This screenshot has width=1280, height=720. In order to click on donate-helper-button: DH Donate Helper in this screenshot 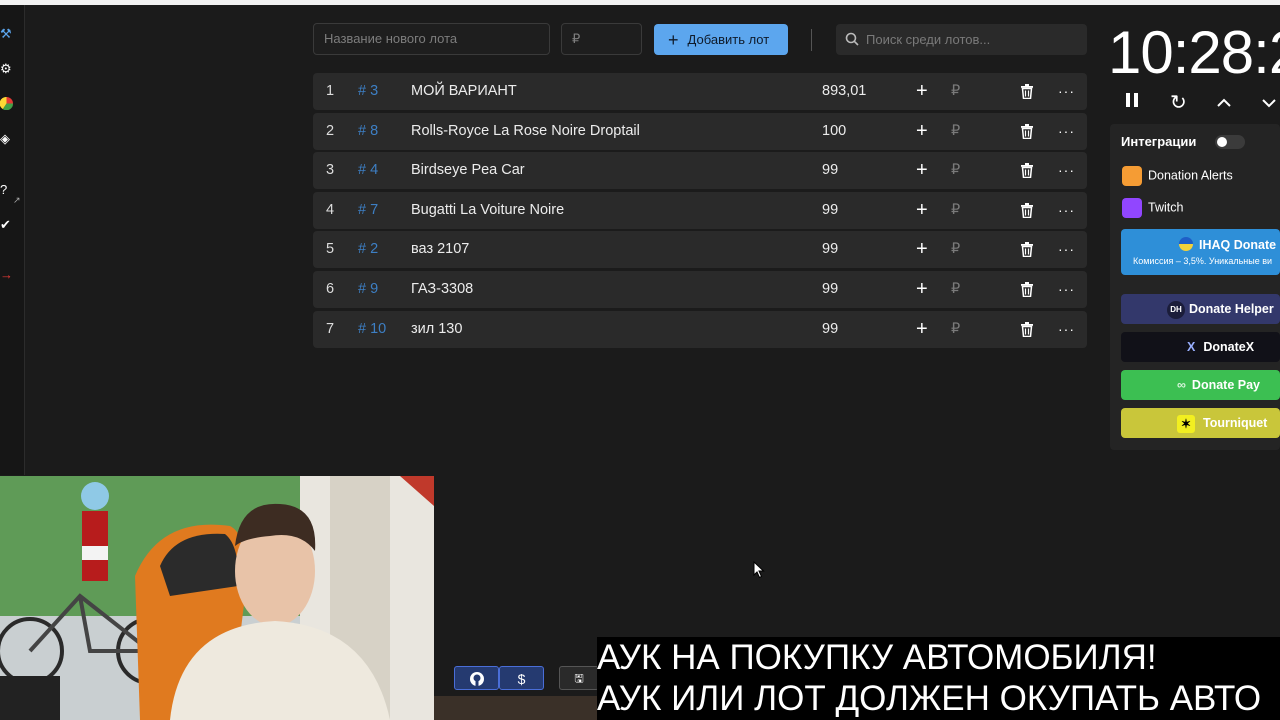, I will do `click(1200, 309)`.